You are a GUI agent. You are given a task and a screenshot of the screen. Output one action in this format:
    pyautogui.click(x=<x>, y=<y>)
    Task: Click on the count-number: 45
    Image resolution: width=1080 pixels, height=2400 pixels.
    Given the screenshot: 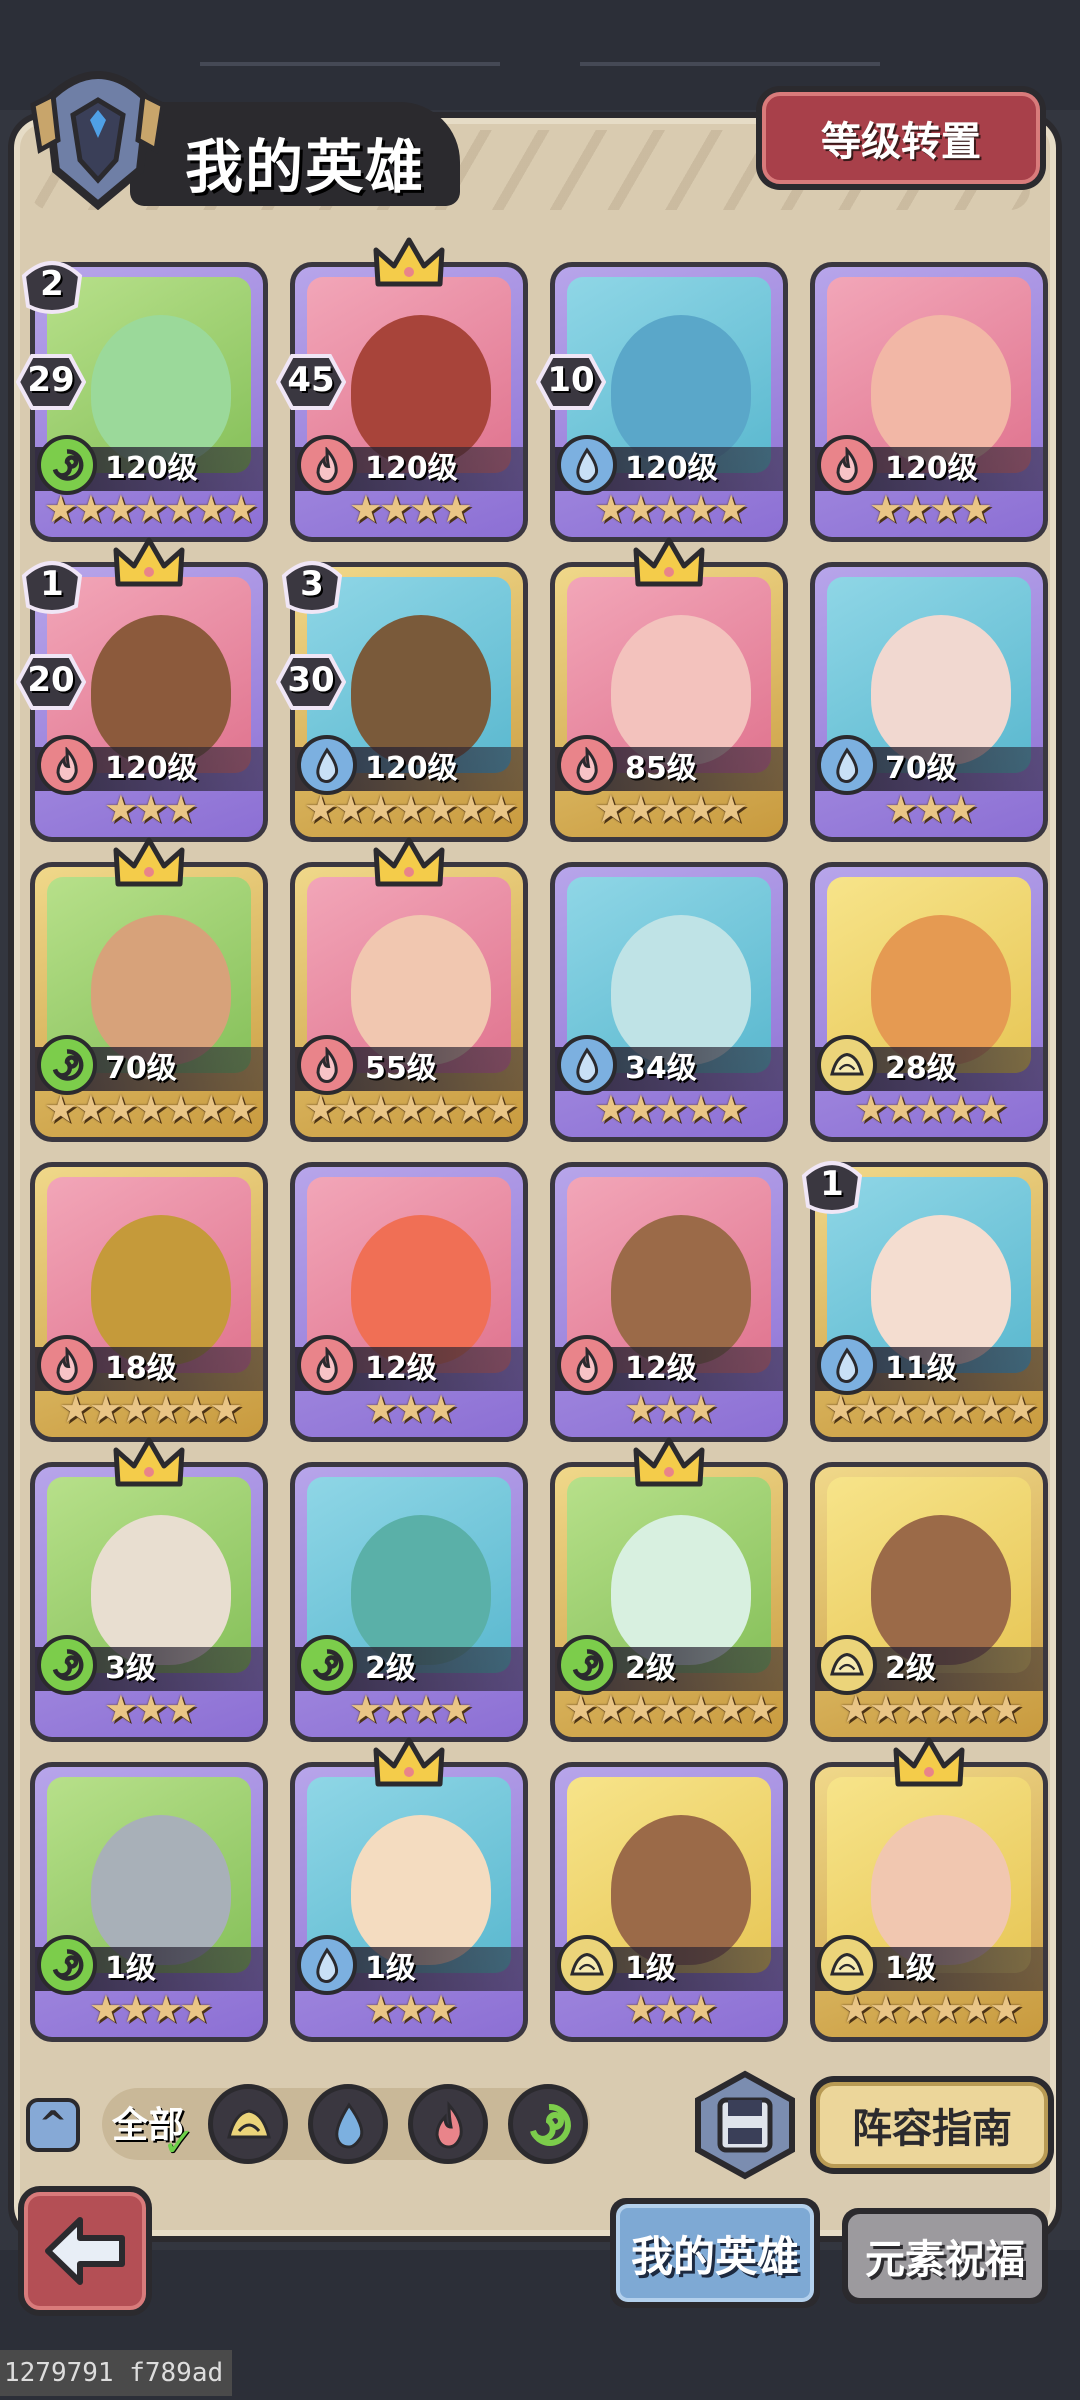 What is the action you would take?
    pyautogui.click(x=311, y=380)
    